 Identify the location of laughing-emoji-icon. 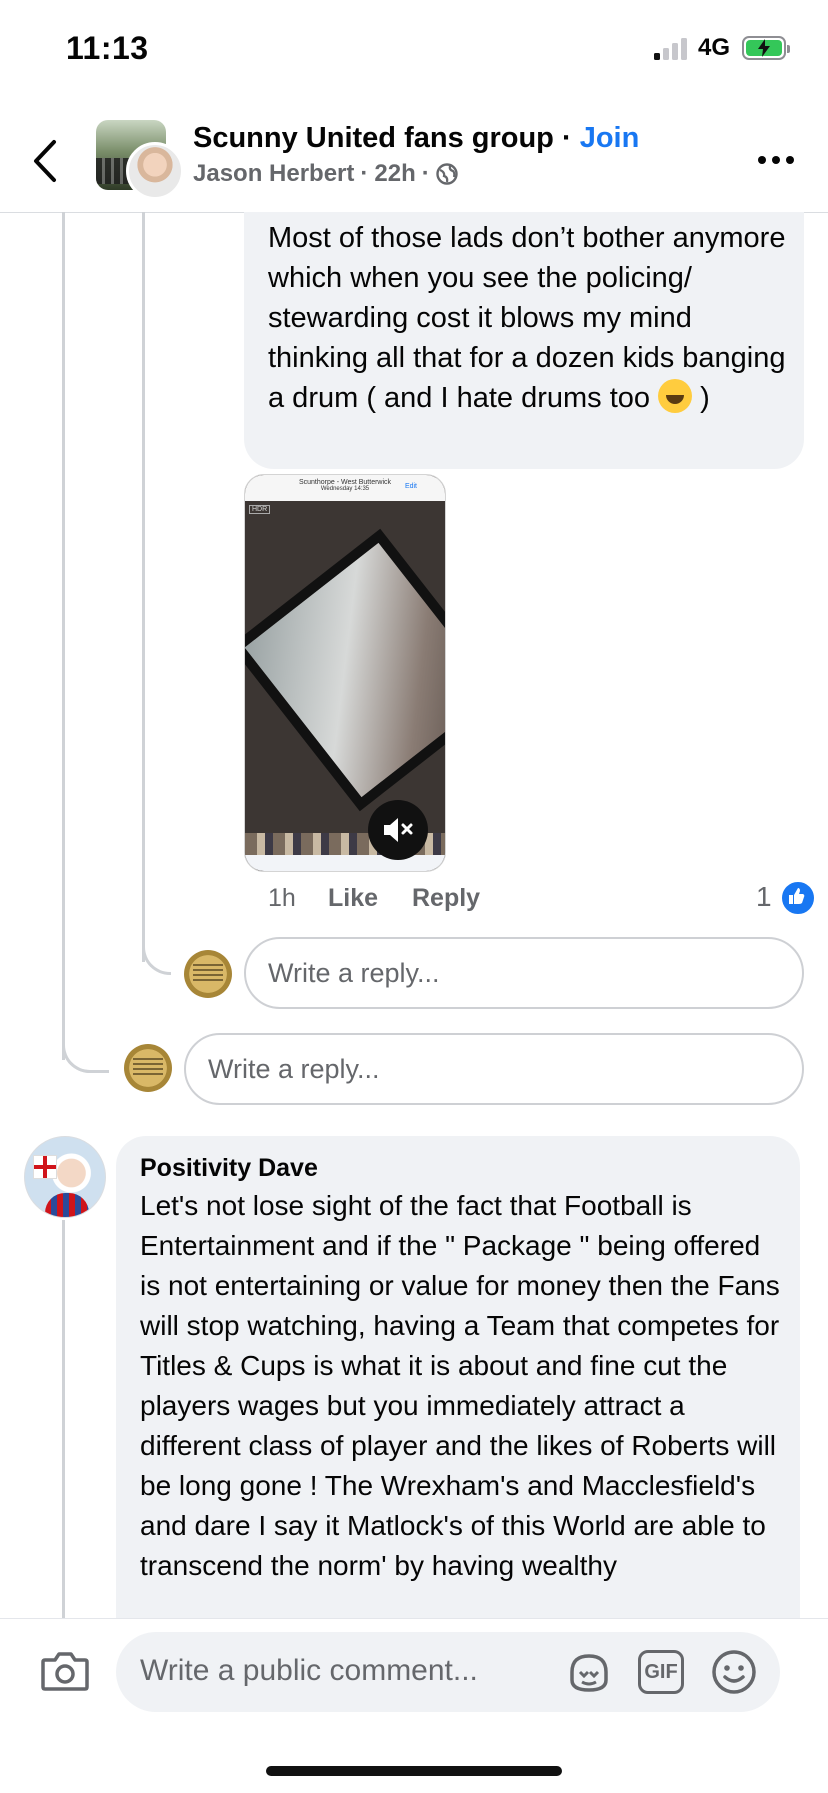
(675, 396).